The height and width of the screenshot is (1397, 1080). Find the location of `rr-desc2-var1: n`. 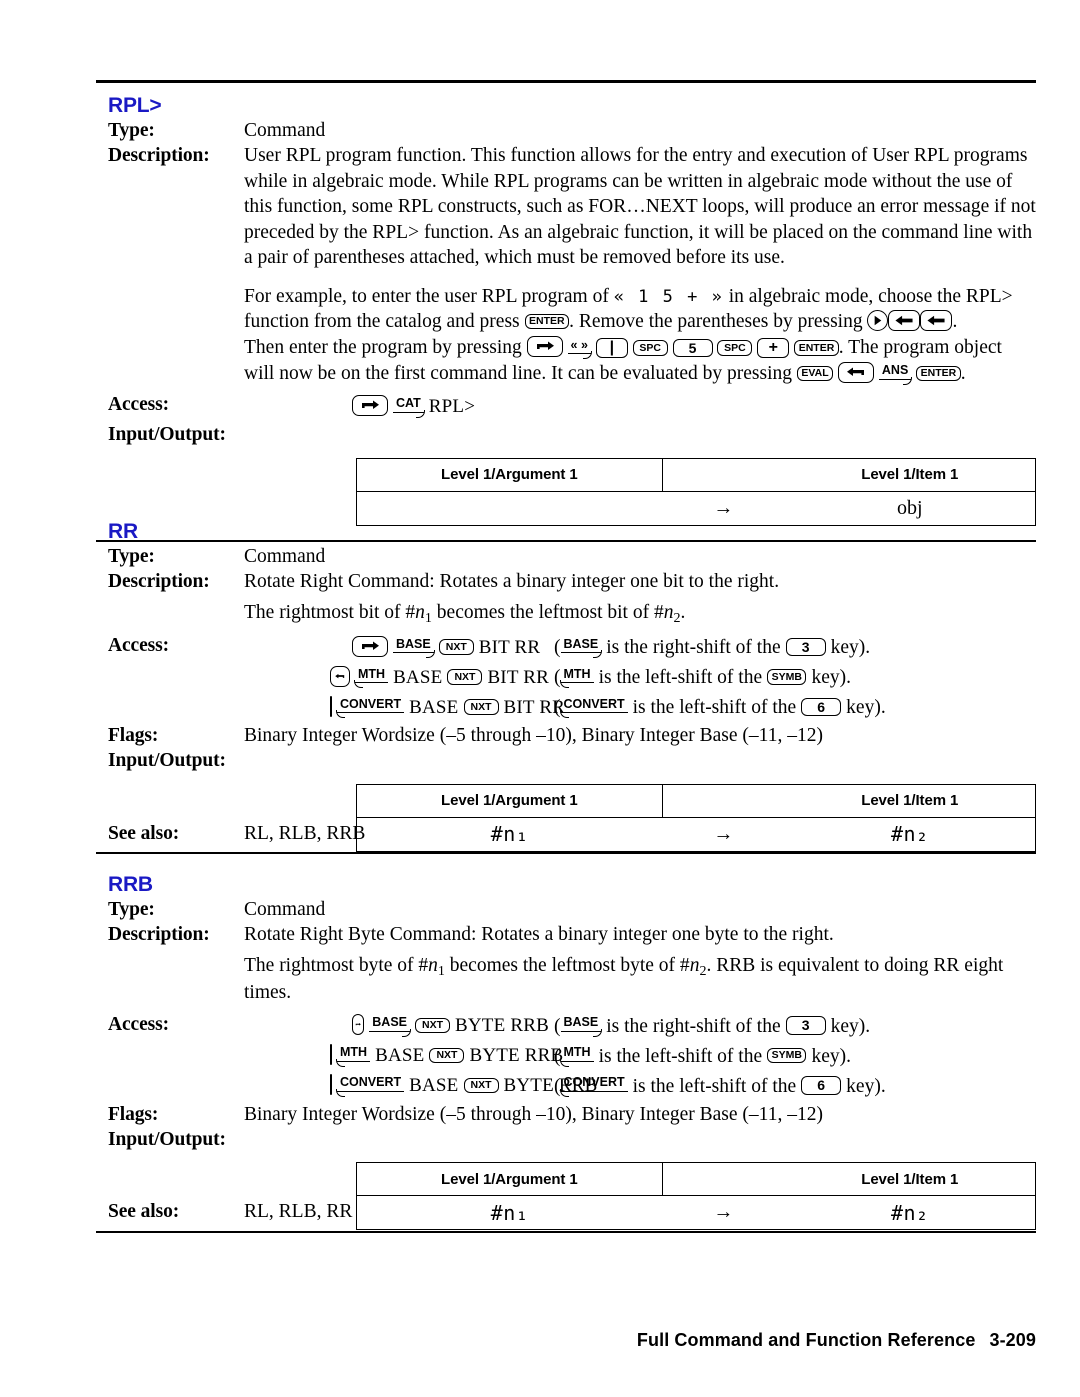

rr-desc2-var1: n is located at coordinates (420, 612).